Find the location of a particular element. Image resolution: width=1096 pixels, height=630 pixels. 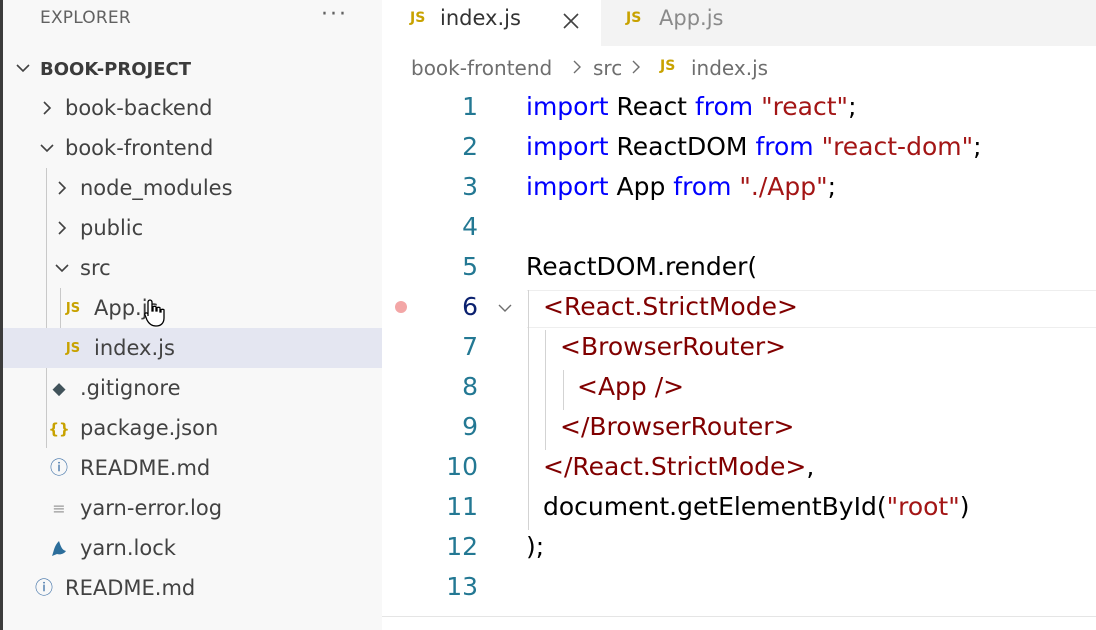

line-number: 4 is located at coordinates (470, 226).